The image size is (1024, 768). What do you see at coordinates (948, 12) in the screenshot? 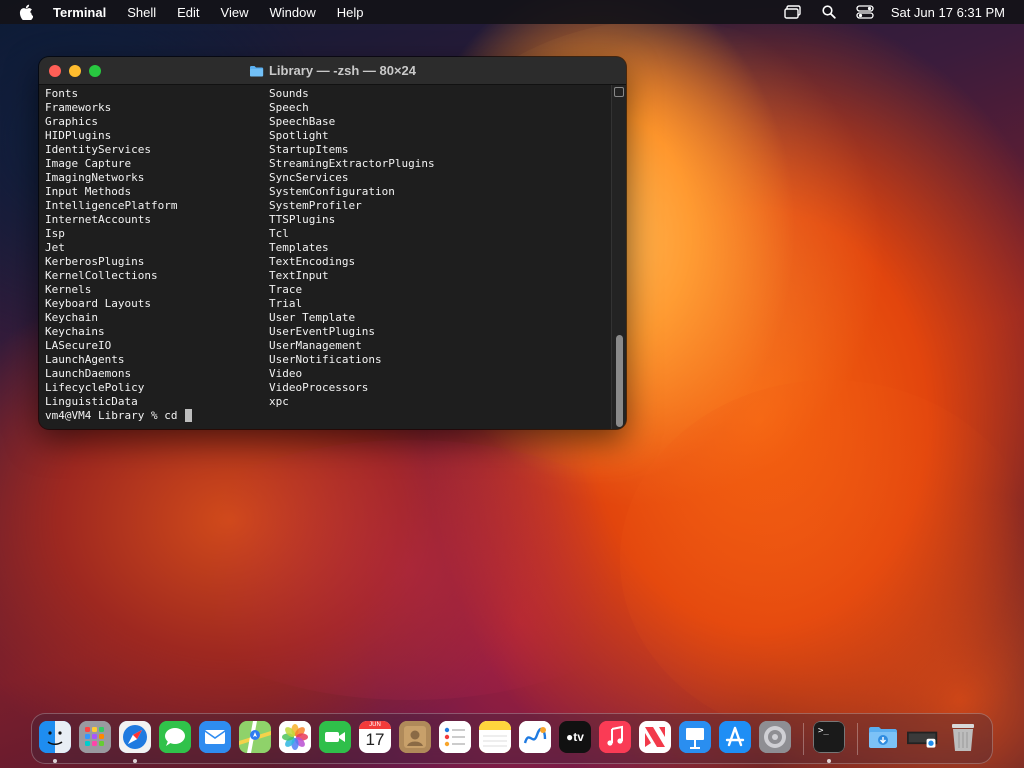
I see `menubar-clock: Sat Jun 17 6:31 PM` at bounding box center [948, 12].